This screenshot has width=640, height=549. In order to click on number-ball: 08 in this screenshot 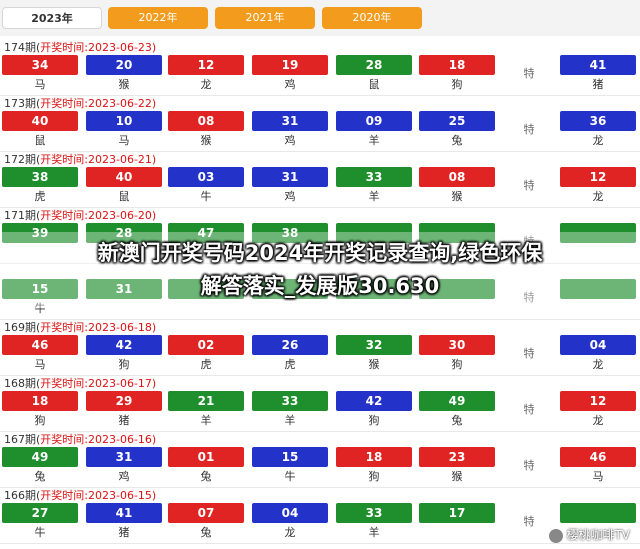, I will do `click(457, 177)`.